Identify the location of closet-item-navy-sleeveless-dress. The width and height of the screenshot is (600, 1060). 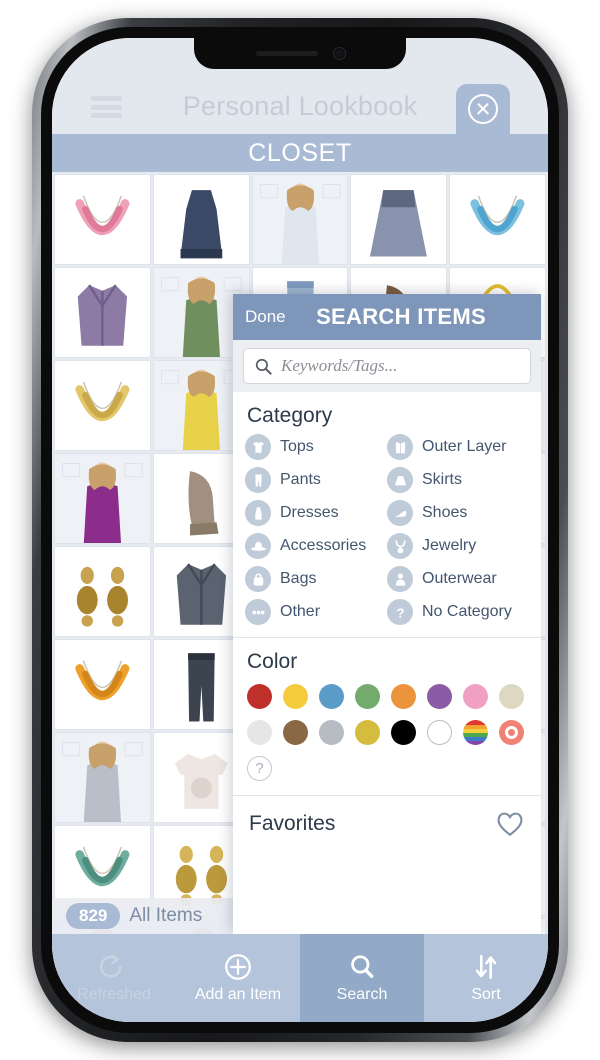
(201, 219).